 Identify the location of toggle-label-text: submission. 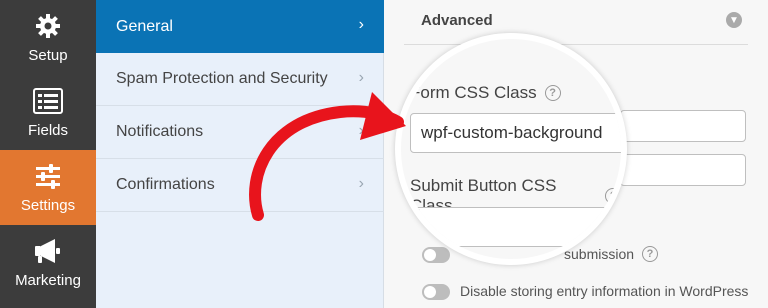
(599, 254).